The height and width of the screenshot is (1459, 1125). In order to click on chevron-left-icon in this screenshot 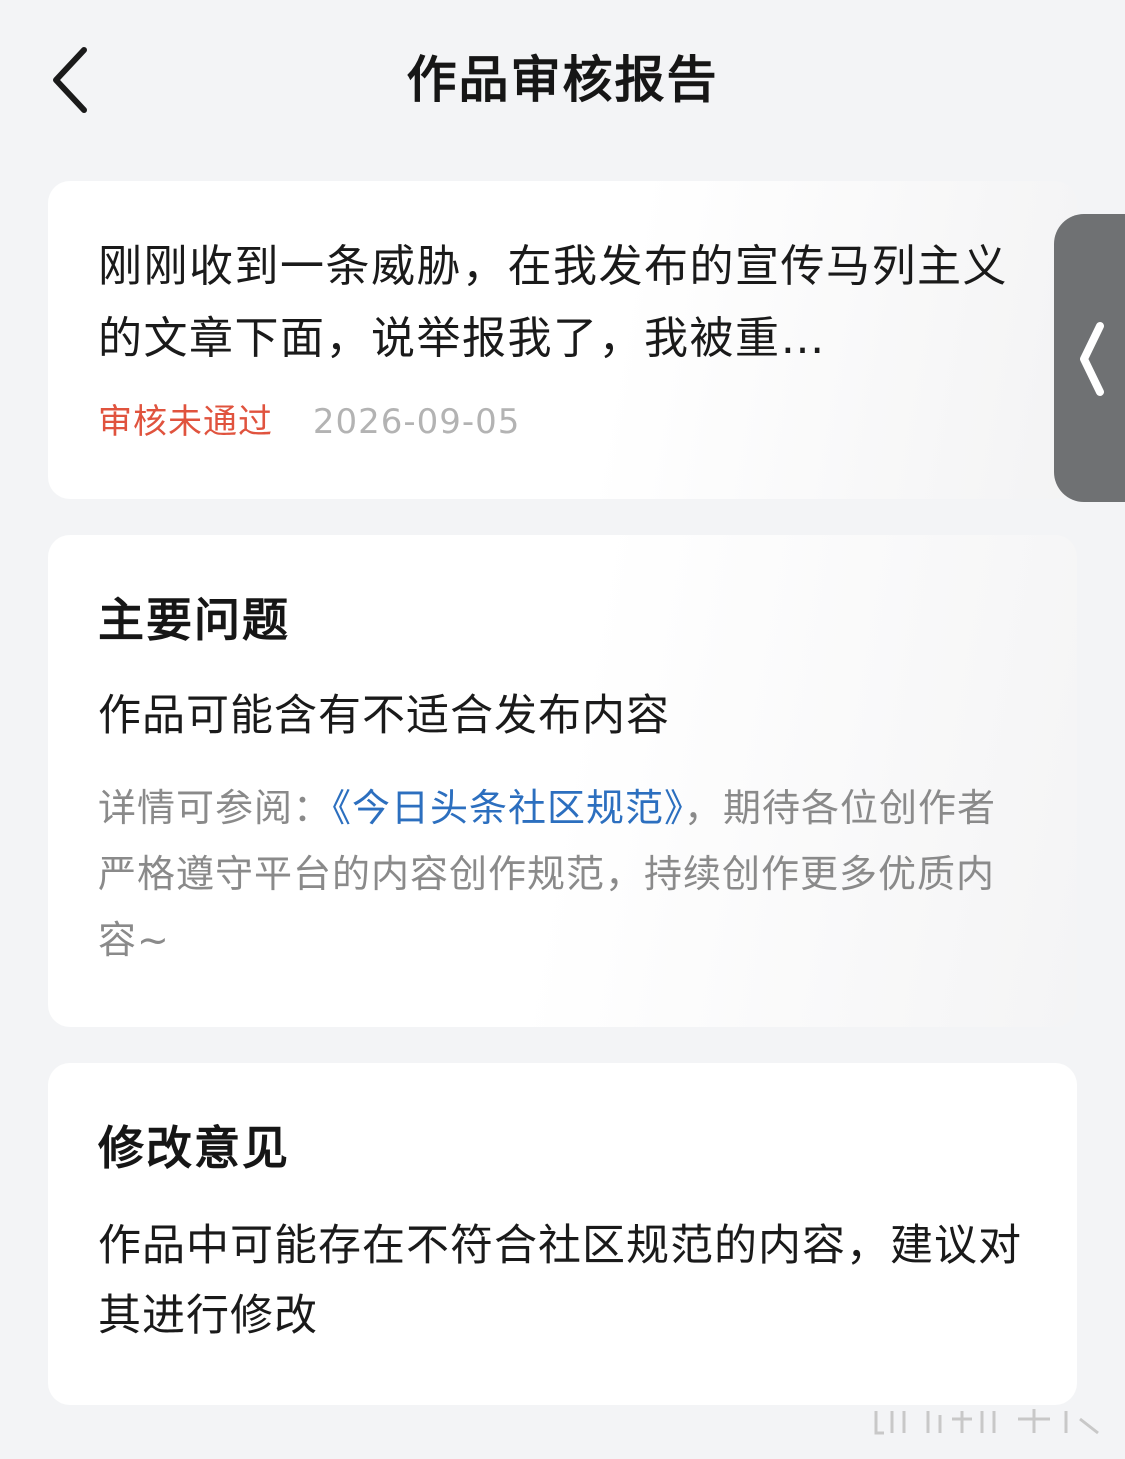, I will do `click(1092, 359)`.